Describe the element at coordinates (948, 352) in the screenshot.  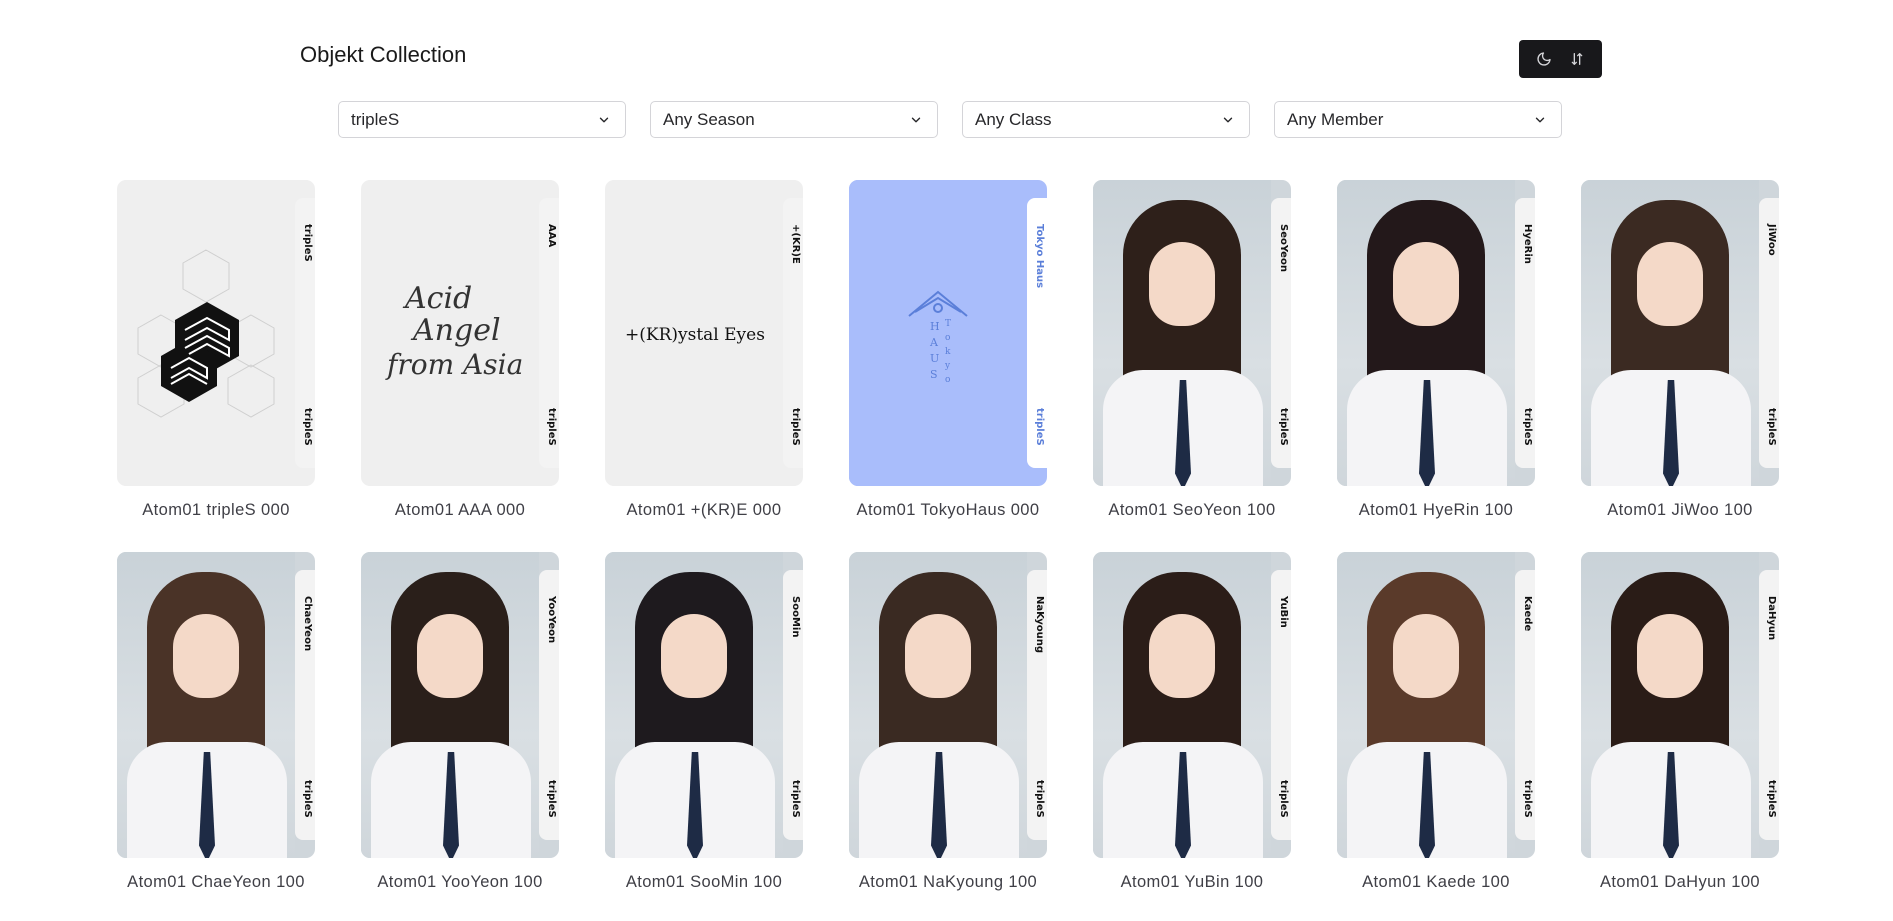
I see `svg-text: k` at that location.